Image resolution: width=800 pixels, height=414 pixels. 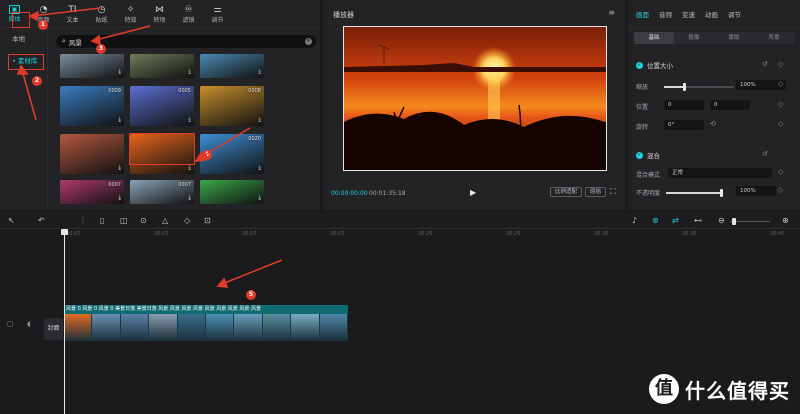 What do you see at coordinates (774, 38) in the screenshot?
I see `sub-tab-background: 背景` at bounding box center [774, 38].